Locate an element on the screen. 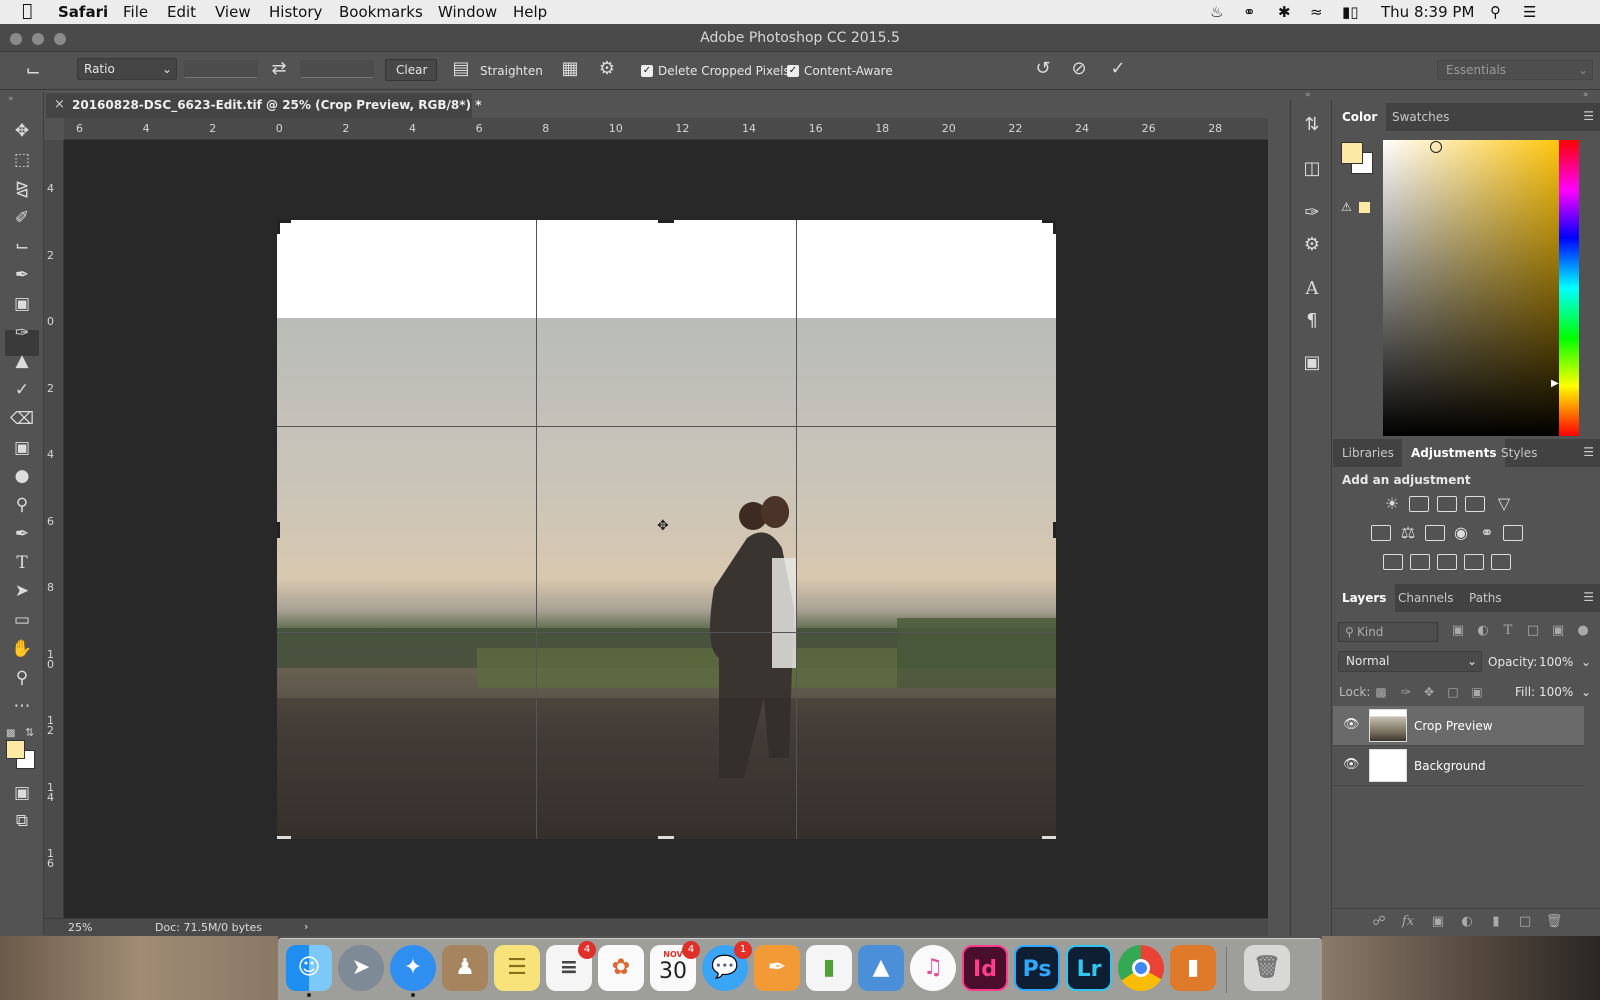 This screenshot has height=1000, width=1600. commit-crop-icon: ✓ is located at coordinates (1118, 69).